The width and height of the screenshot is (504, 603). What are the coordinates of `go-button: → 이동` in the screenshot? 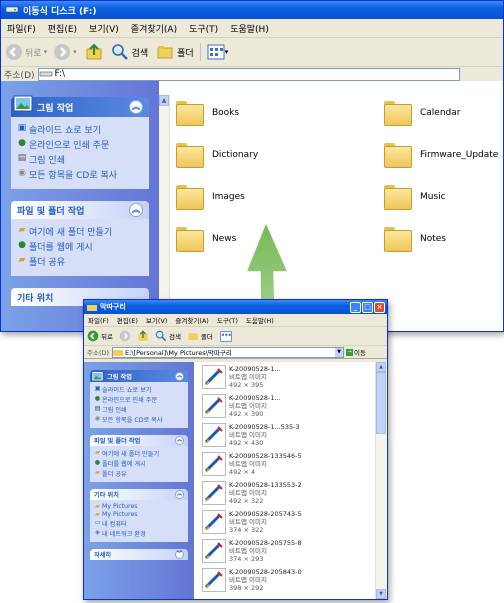 It's located at (356, 352).